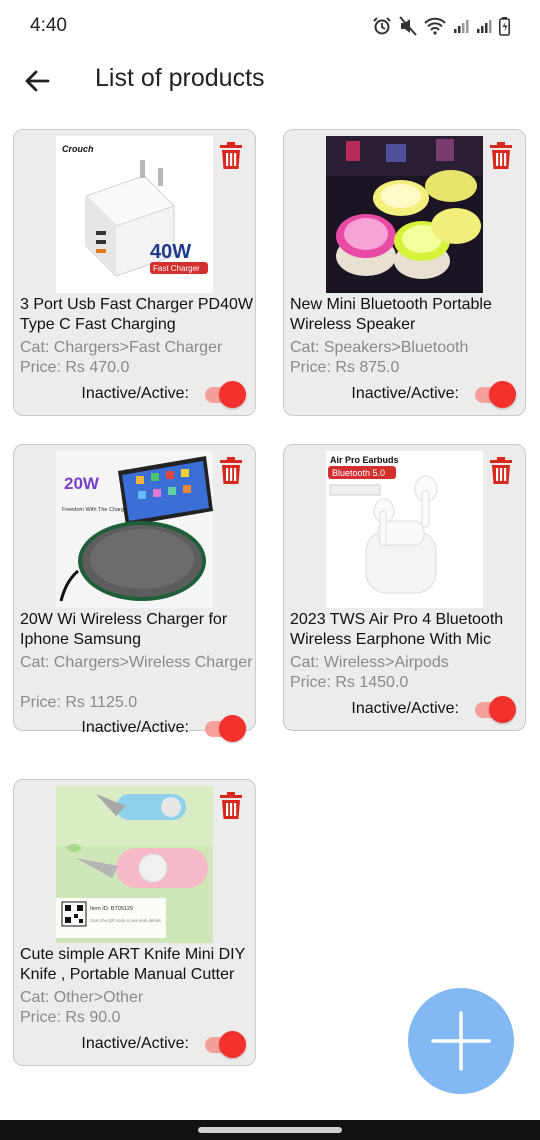 This screenshot has height=1140, width=540. Describe the element at coordinates (404, 214) in the screenshot. I see `product-image` at that location.